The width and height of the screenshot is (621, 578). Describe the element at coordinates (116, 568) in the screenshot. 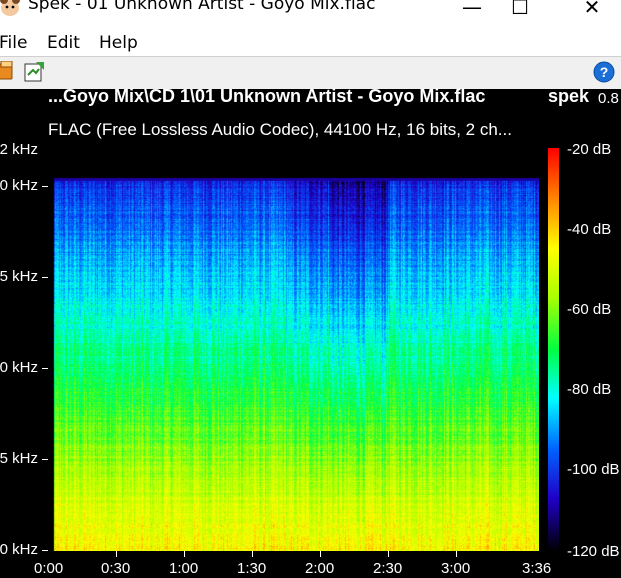

I see `x-axis-label: 0:30` at that location.